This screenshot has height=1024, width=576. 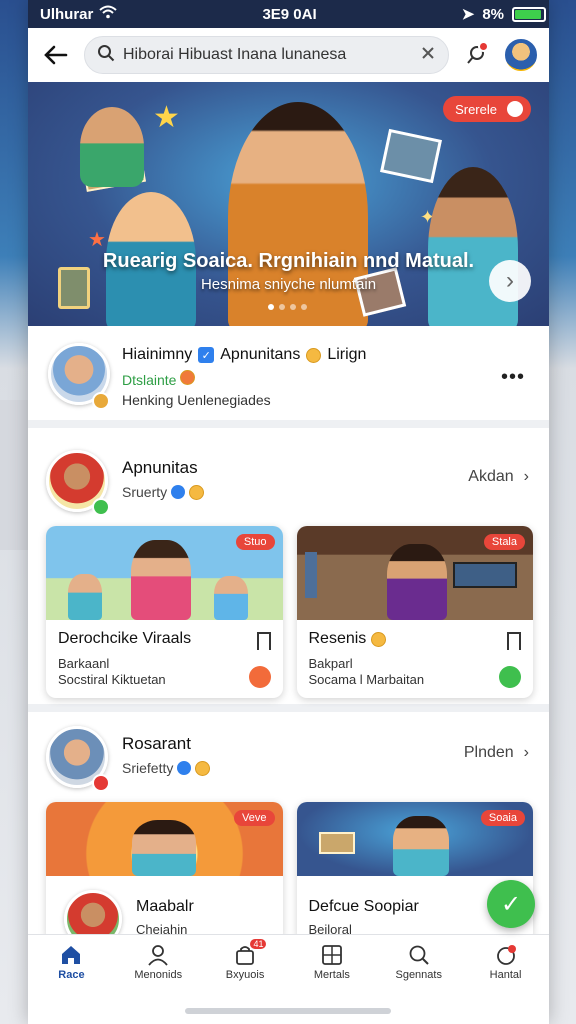 I want to click on search-input, so click(x=267, y=55).